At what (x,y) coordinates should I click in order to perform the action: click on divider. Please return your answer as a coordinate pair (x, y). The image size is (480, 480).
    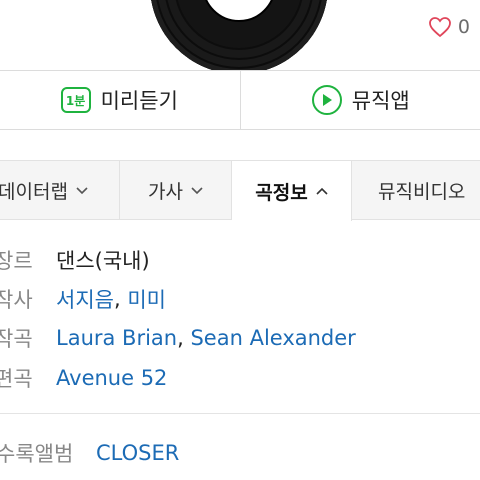
    Looking at the image, I should click on (240, 413).